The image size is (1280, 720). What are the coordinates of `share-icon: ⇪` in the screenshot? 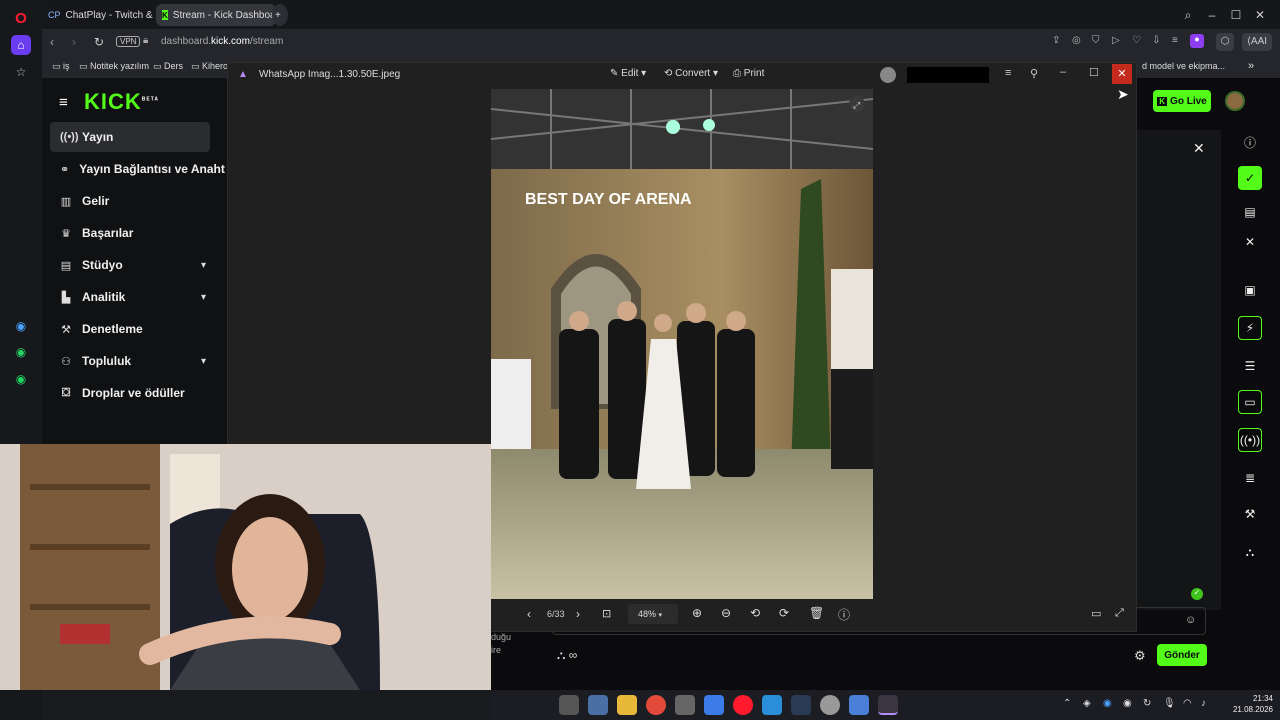 It's located at (1056, 40).